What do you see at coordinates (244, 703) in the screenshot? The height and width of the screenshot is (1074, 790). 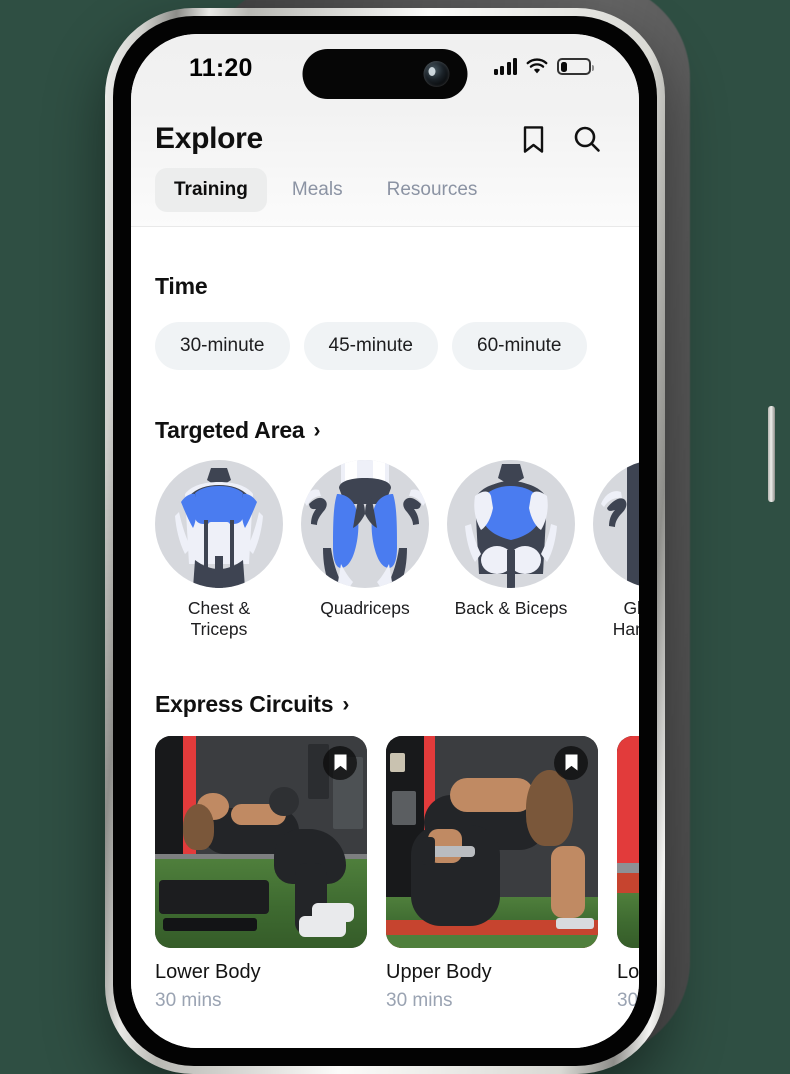 I see `express-circuits-title: Express Circuits` at bounding box center [244, 703].